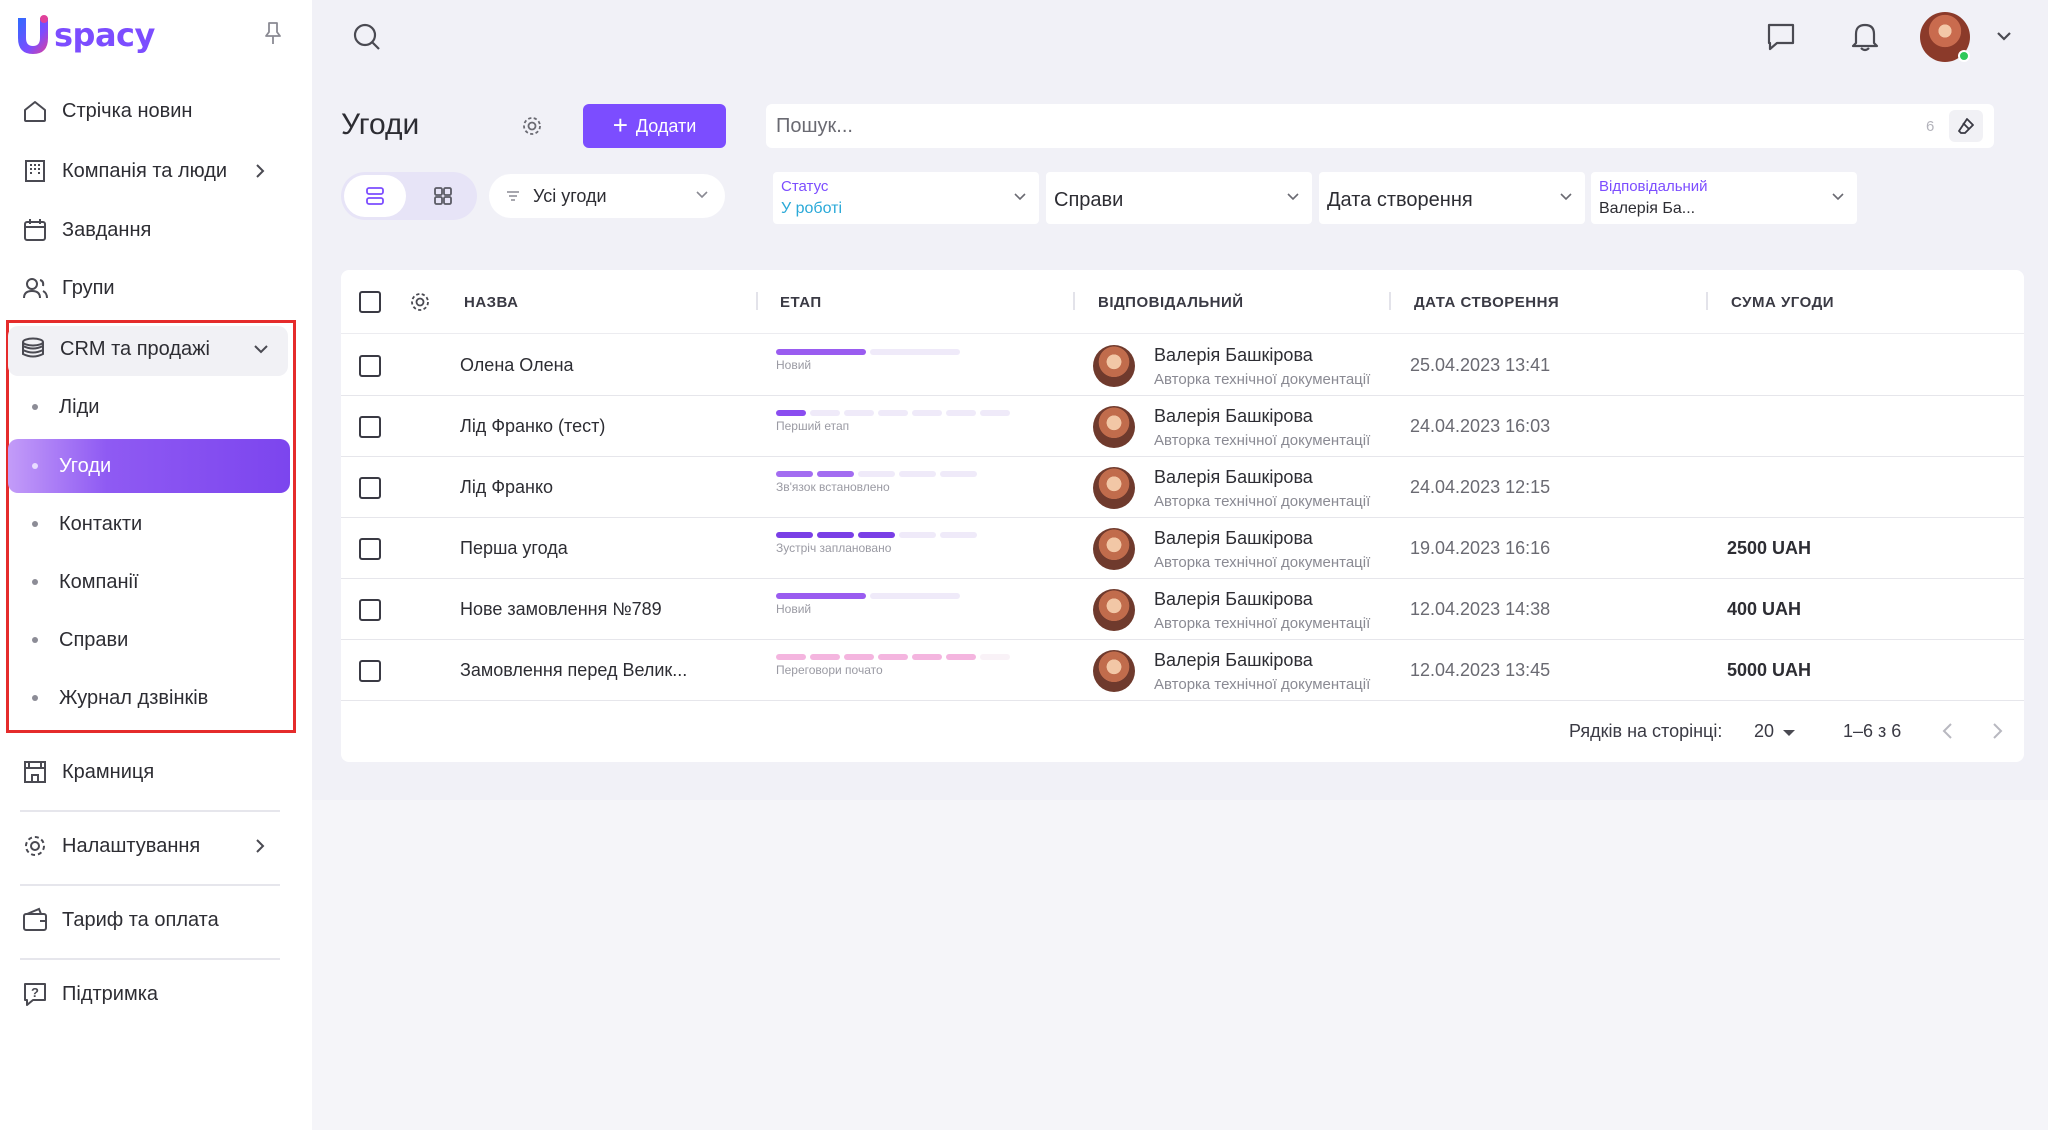 The width and height of the screenshot is (2048, 1130). What do you see at coordinates (370, 302) in the screenshot?
I see `select-all-checkbox` at bounding box center [370, 302].